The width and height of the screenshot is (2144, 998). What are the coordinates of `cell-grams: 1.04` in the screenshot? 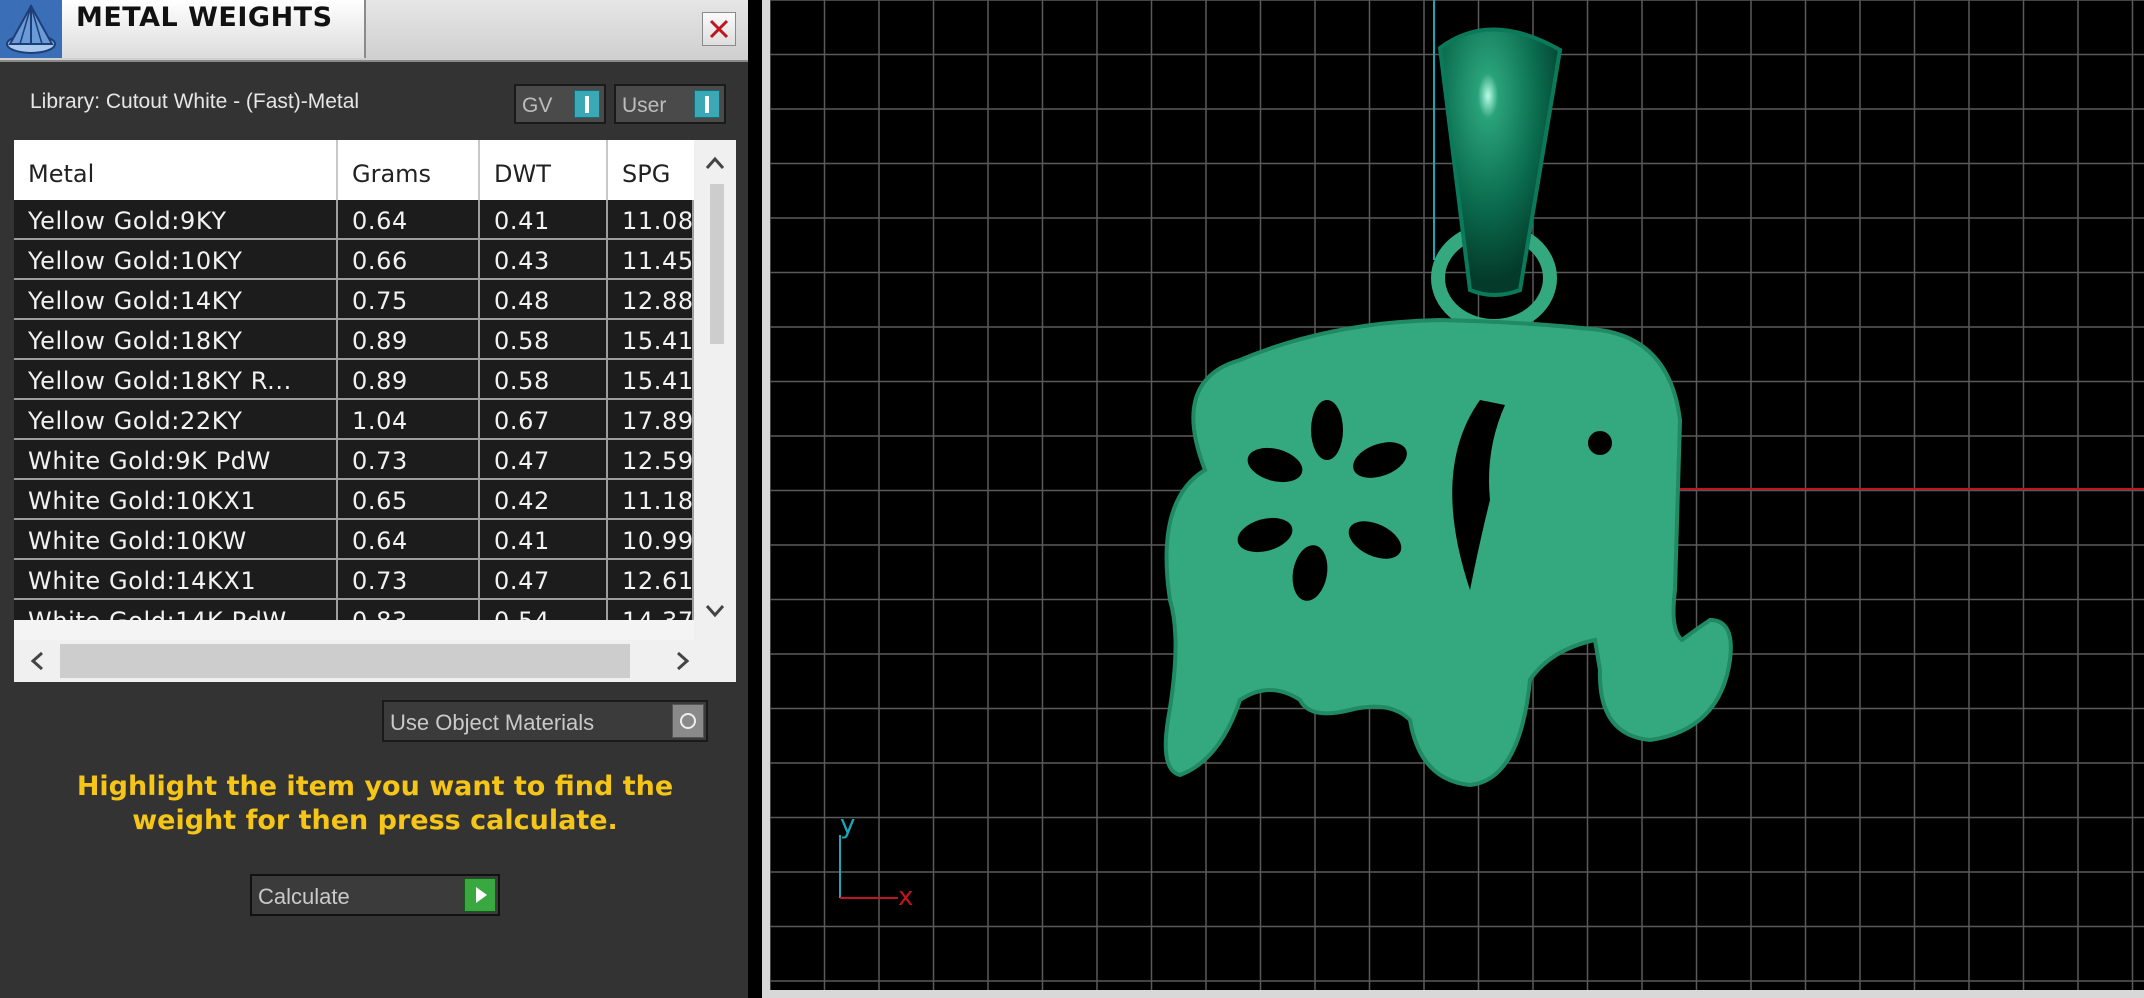 It's located at (409, 420).